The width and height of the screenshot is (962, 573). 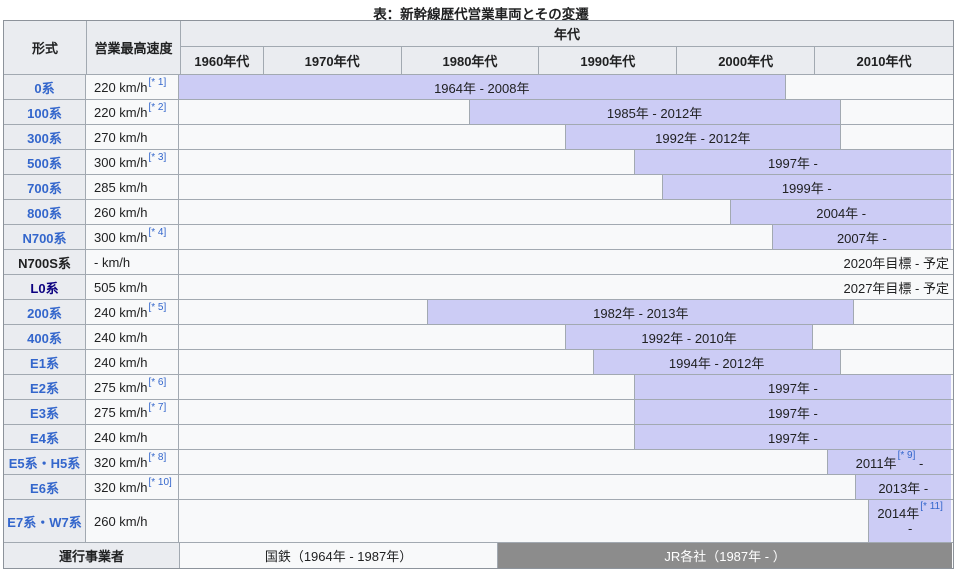 I want to click on decade-header: 1970年代, so click(x=332, y=60).